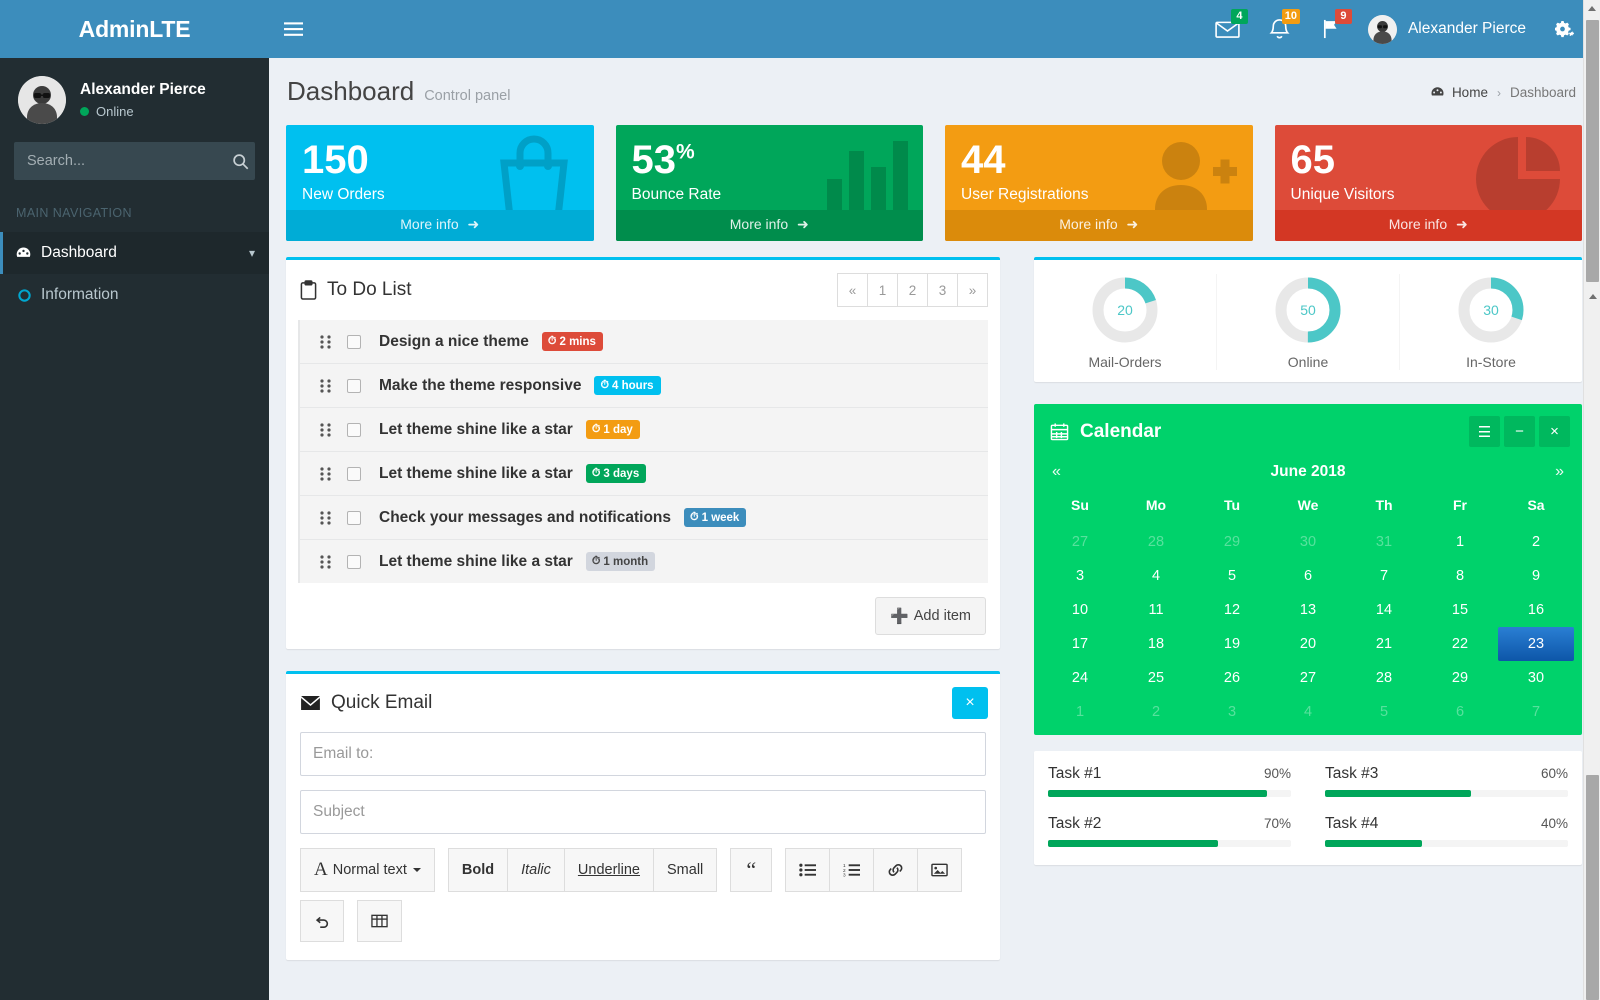 The width and height of the screenshot is (1600, 1000). Describe the element at coordinates (1449, 29) in the screenshot. I see `user-menu-button: Alexander Pierce` at that location.